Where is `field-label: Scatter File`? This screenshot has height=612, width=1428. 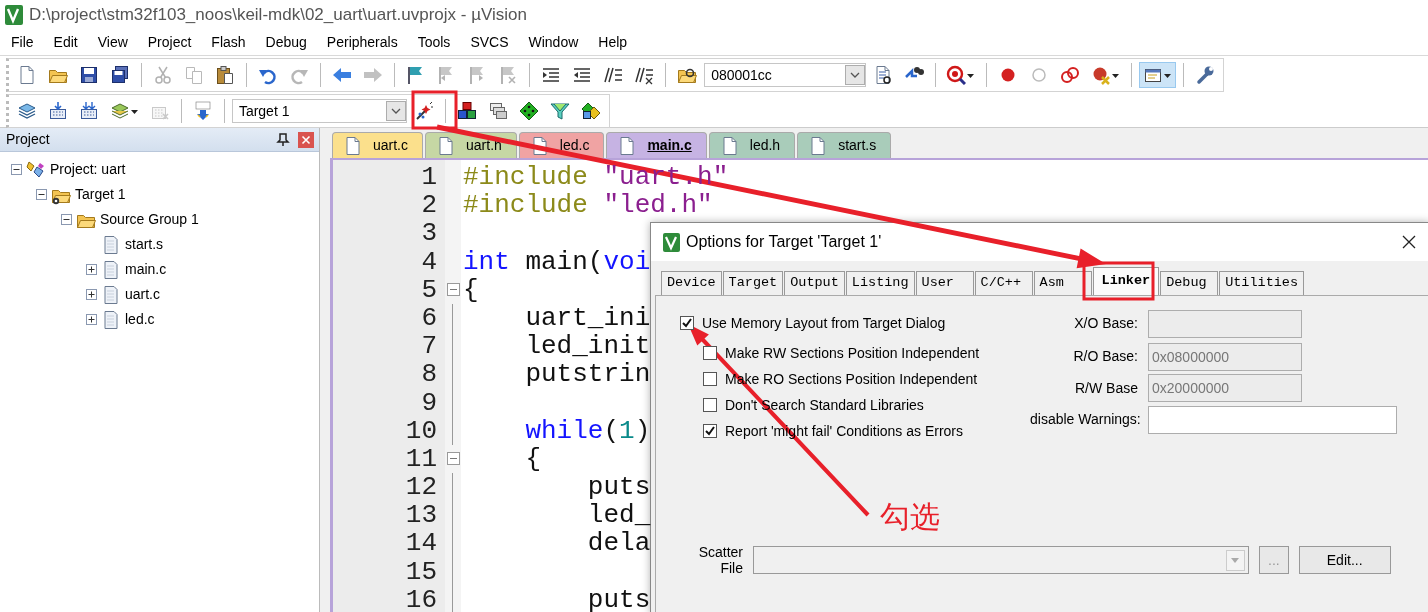 field-label: Scatter File is located at coordinates (720, 560).